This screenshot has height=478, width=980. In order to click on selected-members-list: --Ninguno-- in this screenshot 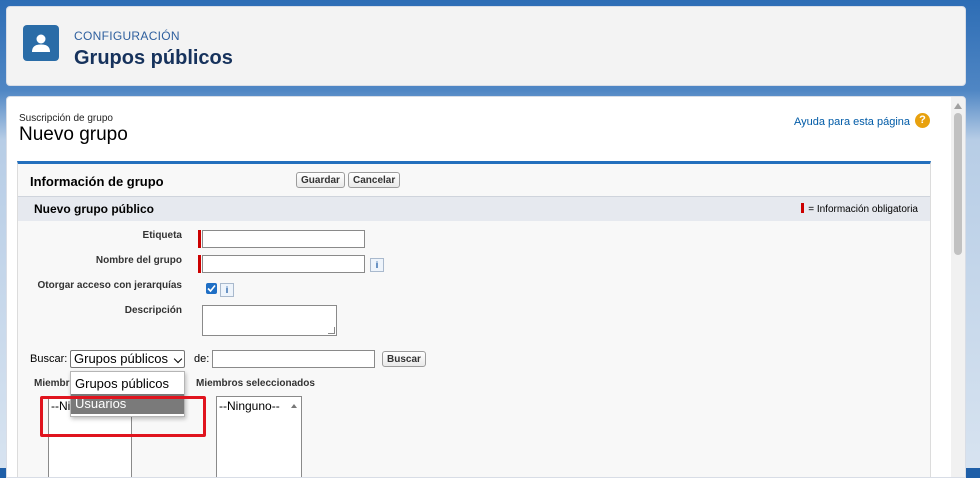, I will do `click(259, 436)`.